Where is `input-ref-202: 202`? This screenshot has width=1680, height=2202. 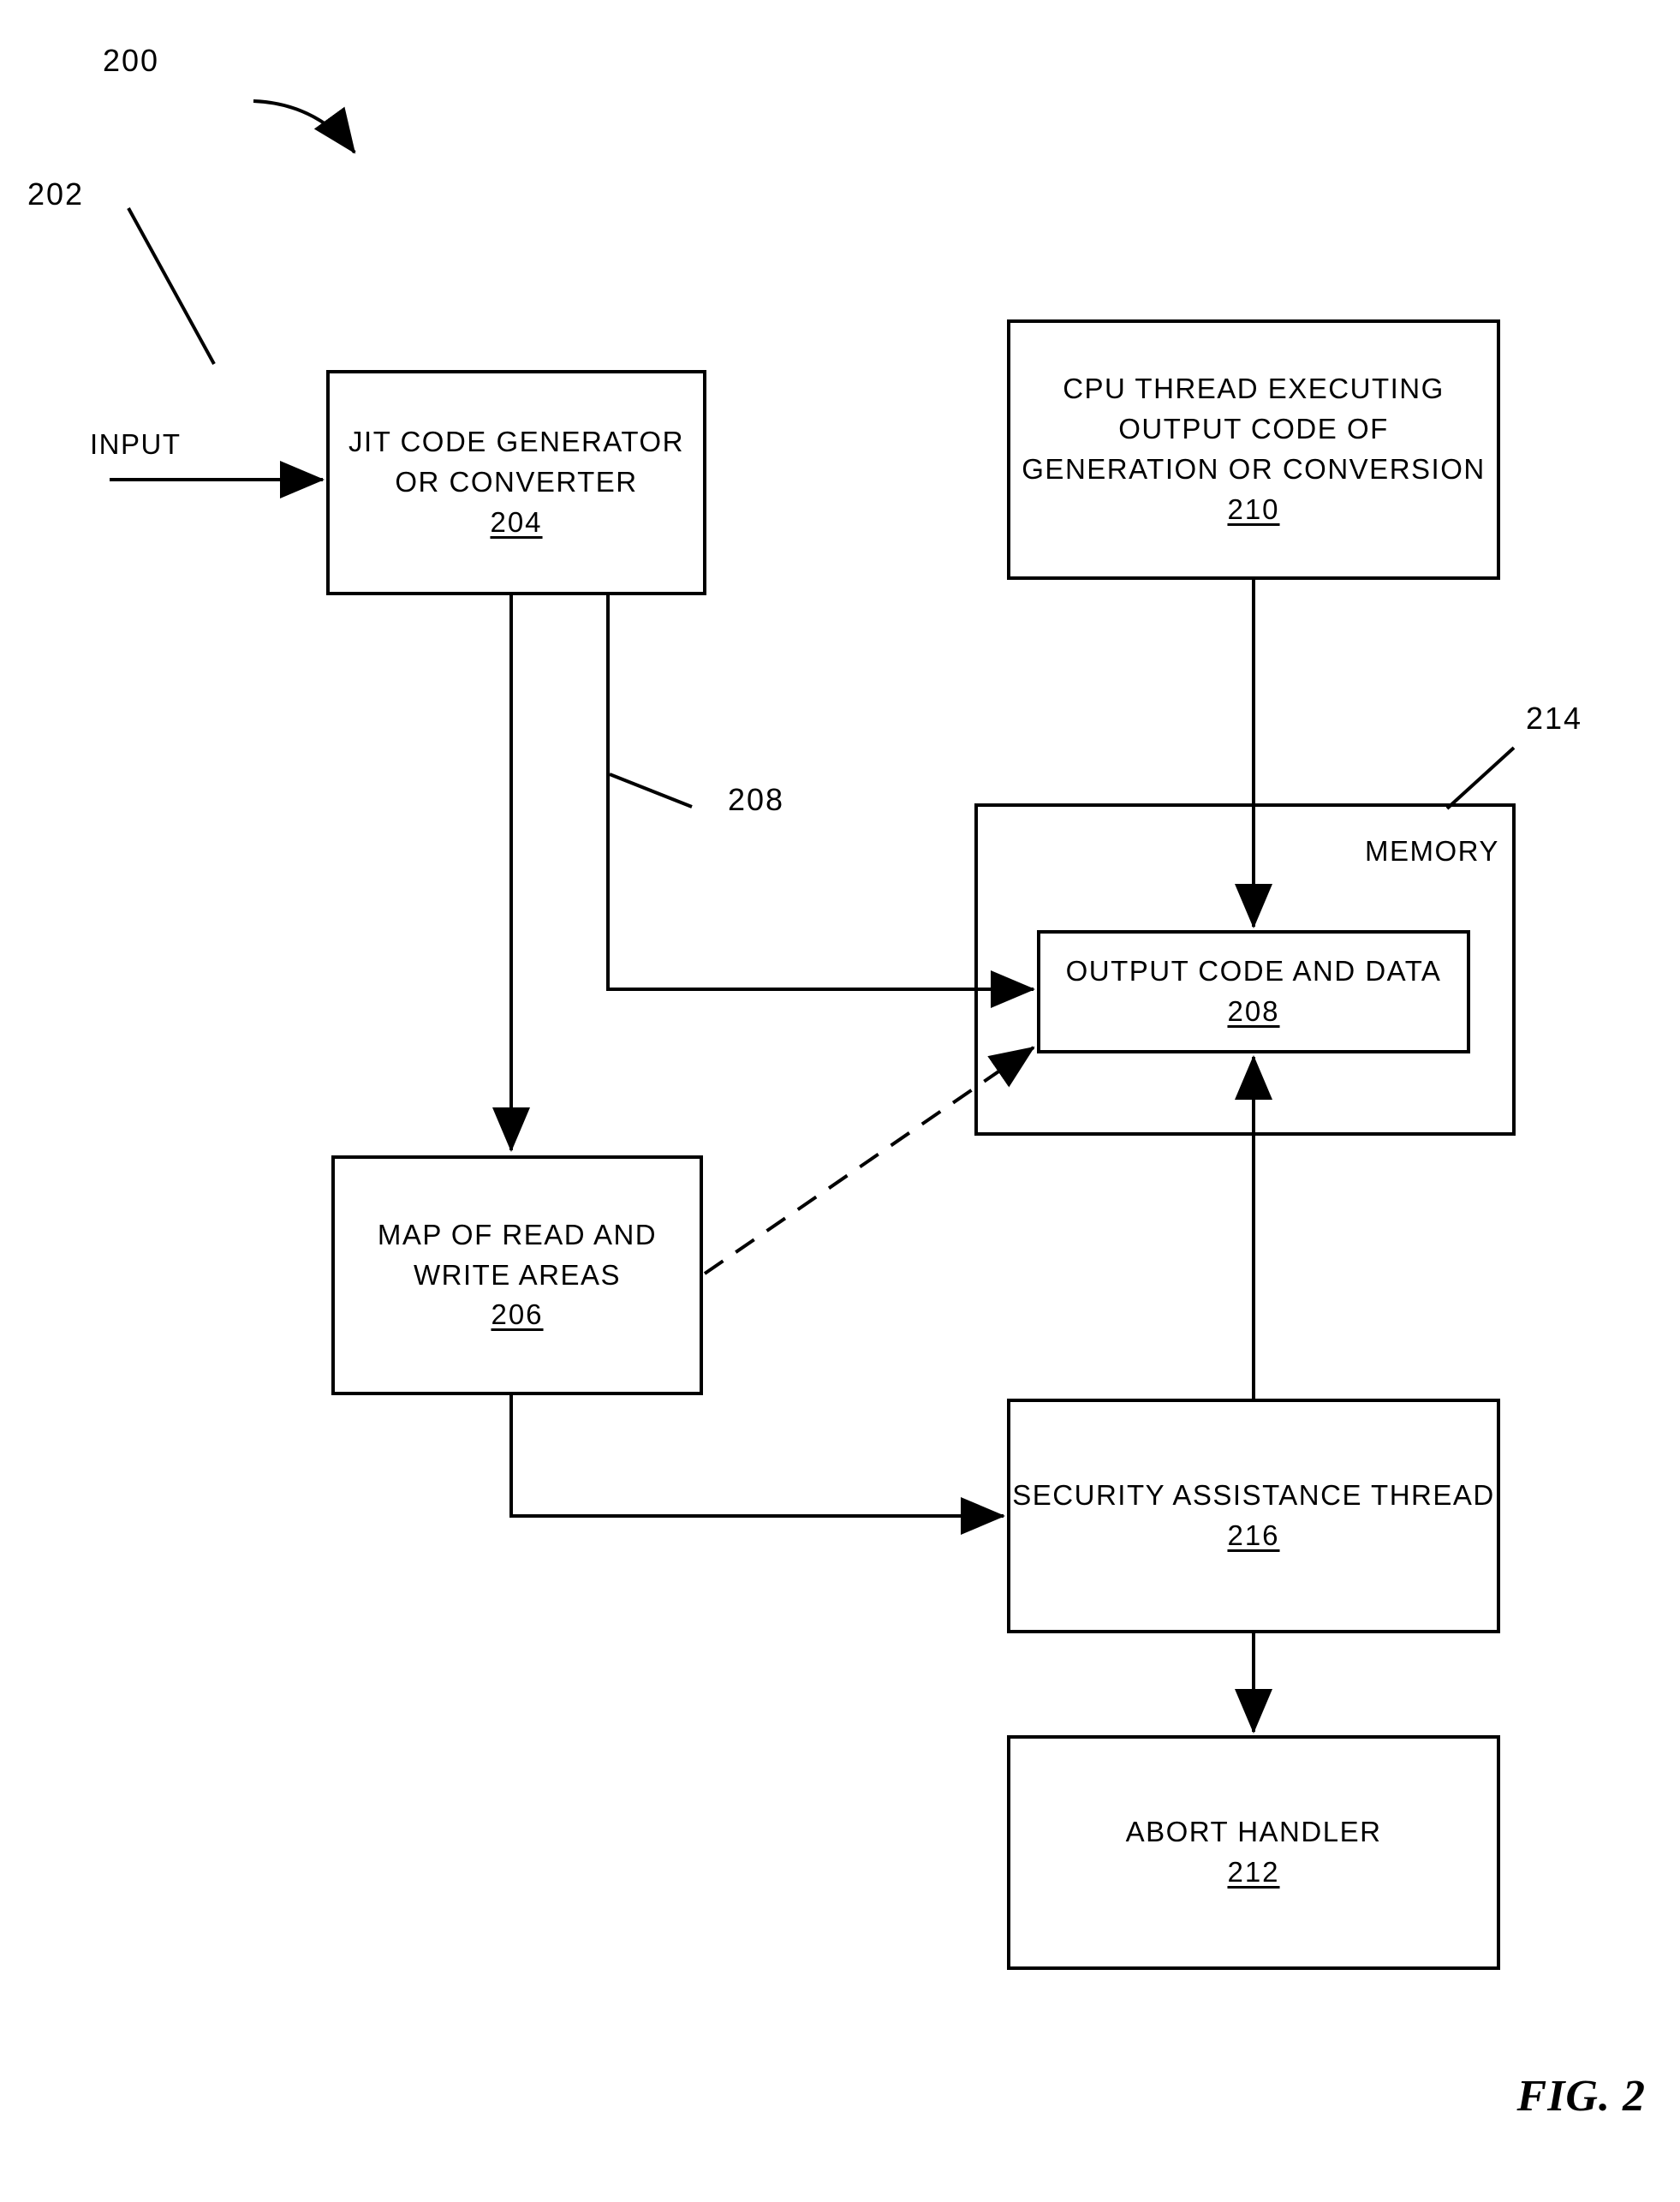 input-ref-202: 202 is located at coordinates (56, 194).